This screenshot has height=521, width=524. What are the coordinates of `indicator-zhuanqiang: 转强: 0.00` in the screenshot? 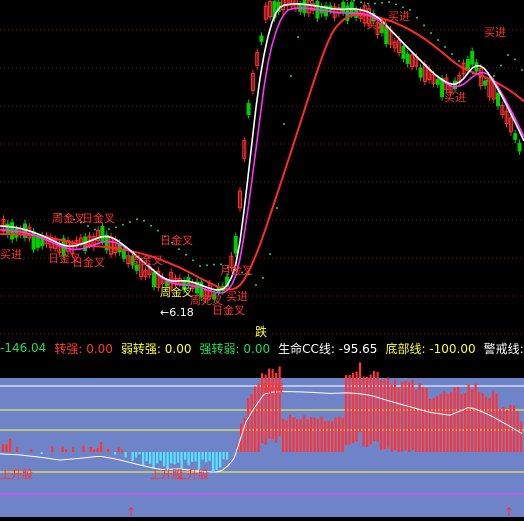 It's located at (83, 348).